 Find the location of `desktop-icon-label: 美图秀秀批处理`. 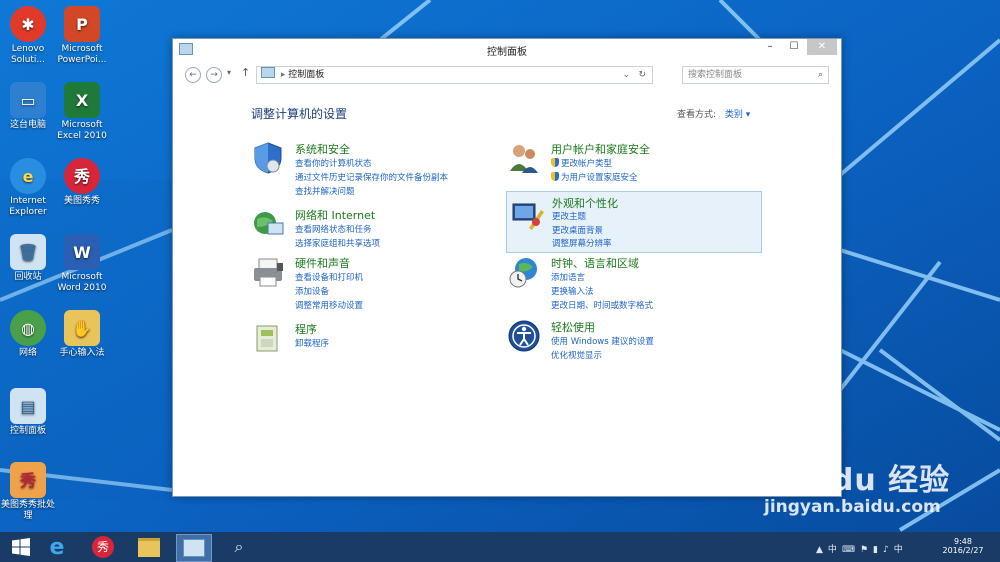

desktop-icon-label: 美图秀秀批处理 is located at coordinates (27, 510).